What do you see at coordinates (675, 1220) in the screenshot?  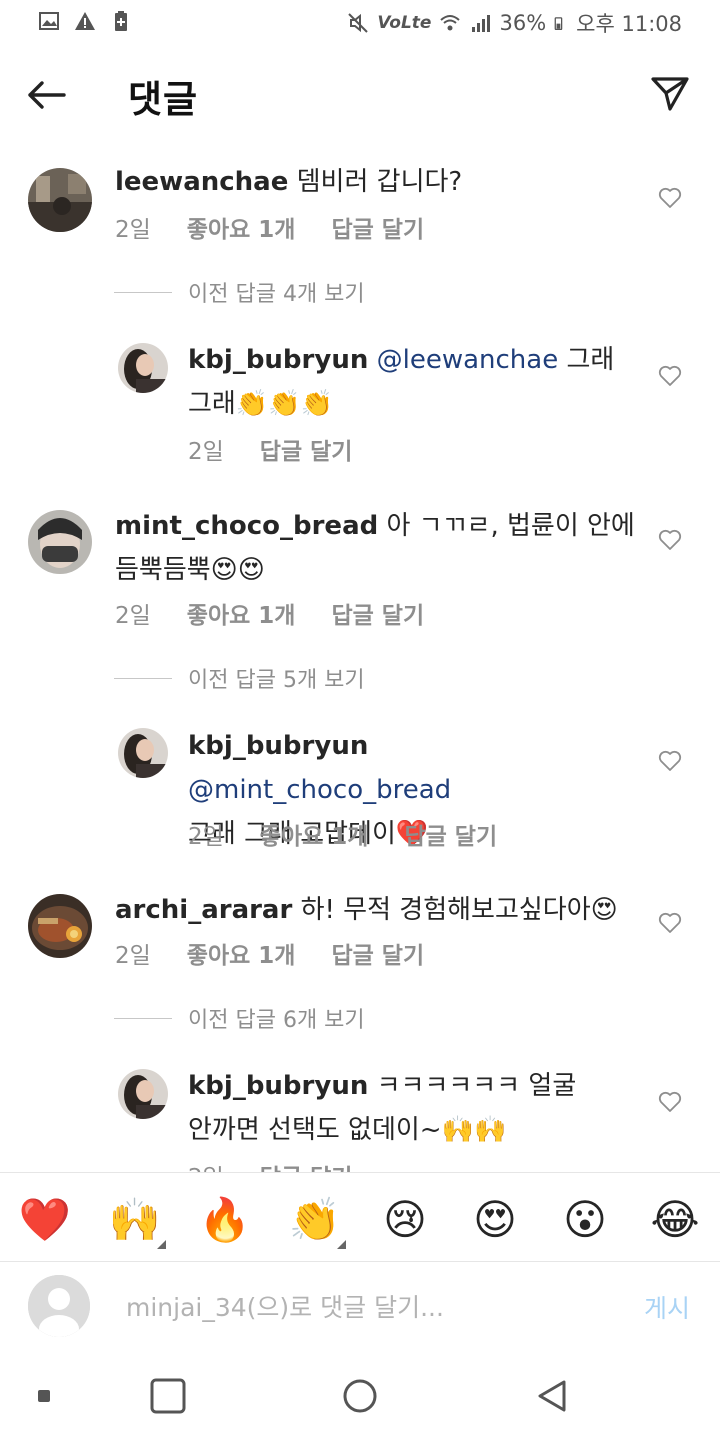 I see `emoji-laughing-button: 😂` at bounding box center [675, 1220].